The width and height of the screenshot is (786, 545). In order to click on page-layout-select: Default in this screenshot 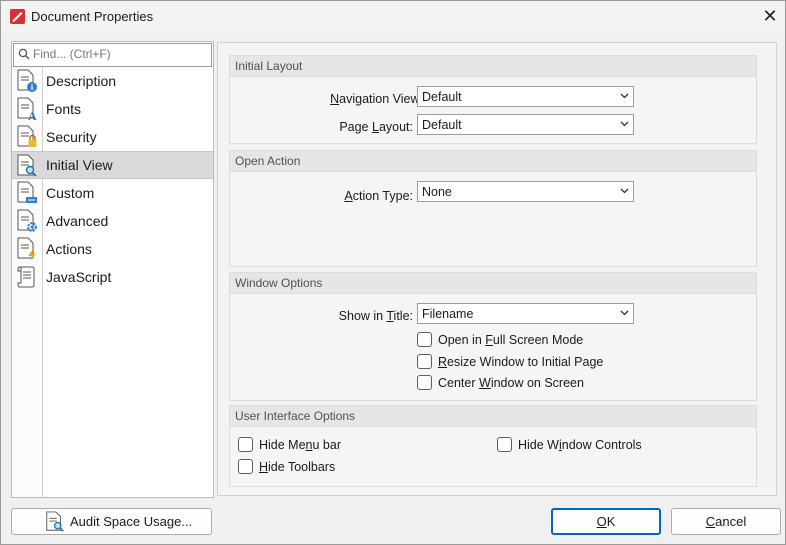, I will do `click(525, 124)`.